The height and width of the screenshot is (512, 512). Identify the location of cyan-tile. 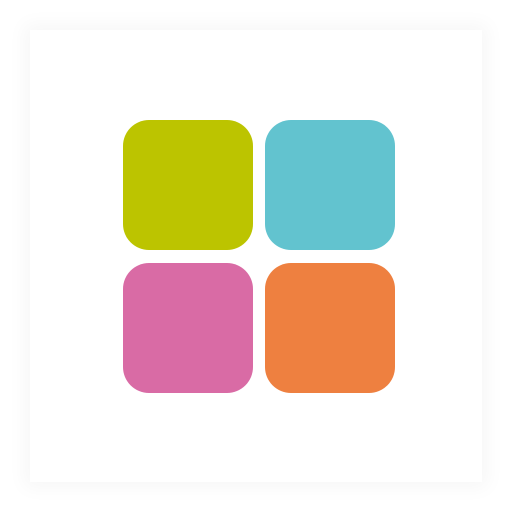
(330, 185).